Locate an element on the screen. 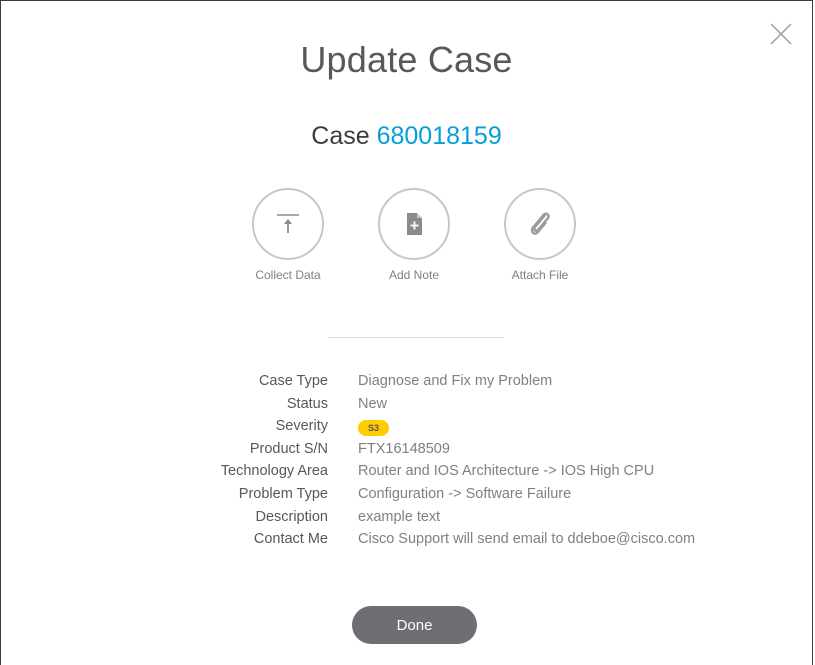 This screenshot has width=815, height=665. add-note-button: Add Note is located at coordinates (414, 235).